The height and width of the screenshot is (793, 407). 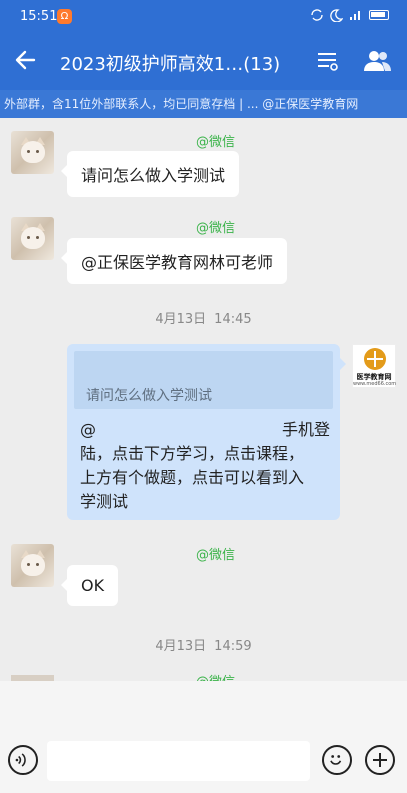 What do you see at coordinates (203, 380) in the screenshot?
I see `quoted-message: 请问怎么做入学测试` at bounding box center [203, 380].